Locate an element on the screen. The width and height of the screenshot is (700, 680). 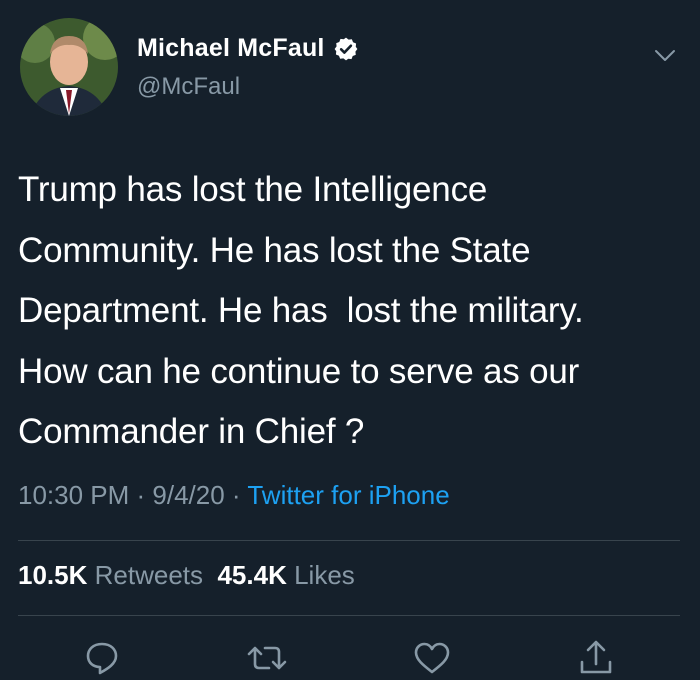
verified-badge-icon is located at coordinates (346, 49).